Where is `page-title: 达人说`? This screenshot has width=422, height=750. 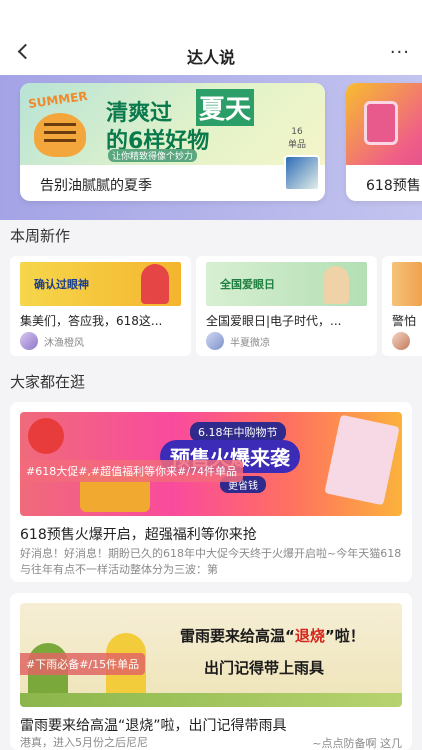
page-title: 达人说 is located at coordinates (210, 57).